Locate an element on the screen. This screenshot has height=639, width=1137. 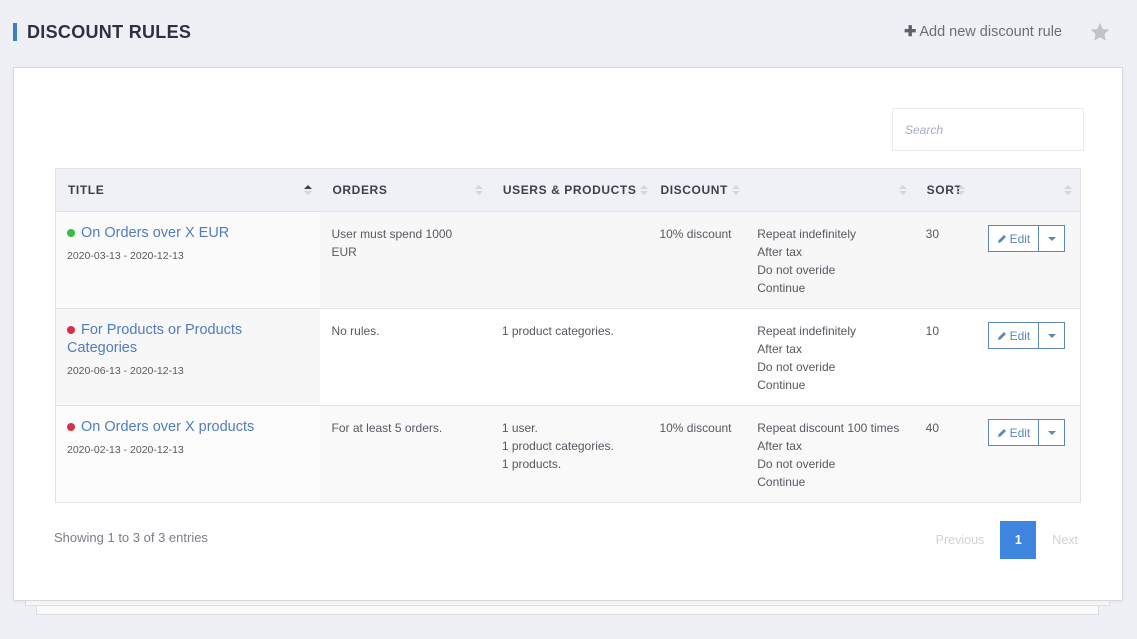
users-products-text: 1 user. is located at coordinates (519, 428).